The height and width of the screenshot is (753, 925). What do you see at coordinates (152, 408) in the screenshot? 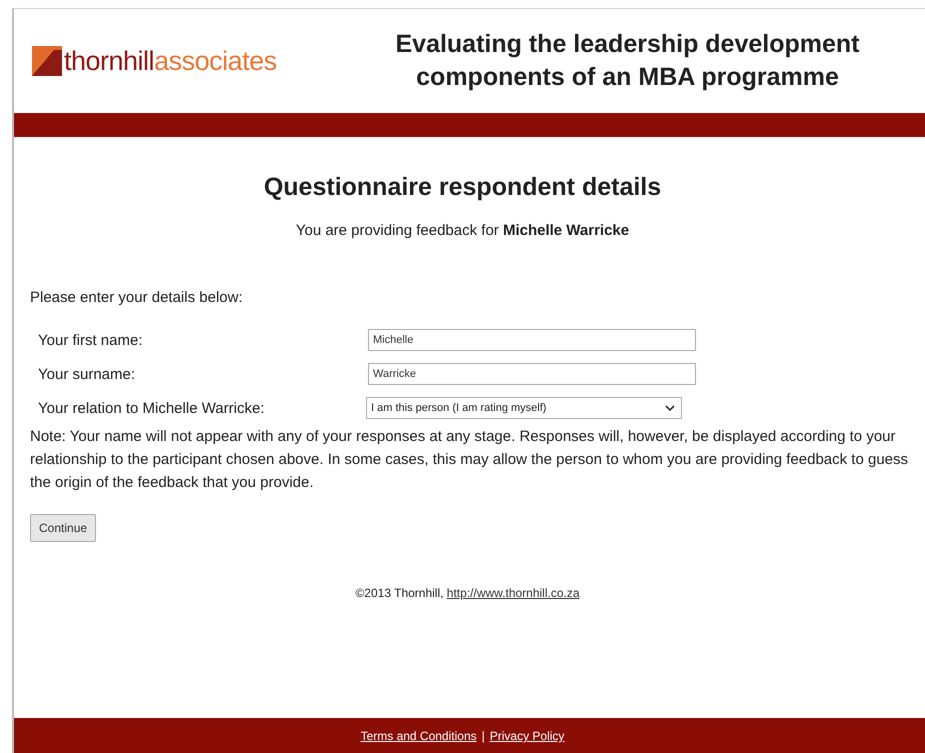
I see `field-label: Your relation to Michelle Warricke:` at bounding box center [152, 408].